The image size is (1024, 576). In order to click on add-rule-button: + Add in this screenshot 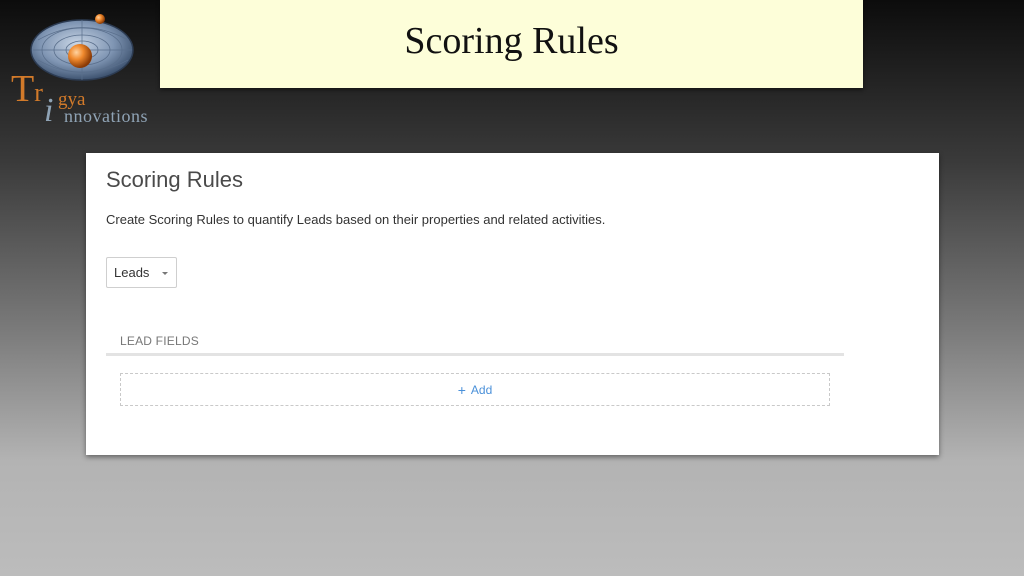, I will do `click(475, 389)`.